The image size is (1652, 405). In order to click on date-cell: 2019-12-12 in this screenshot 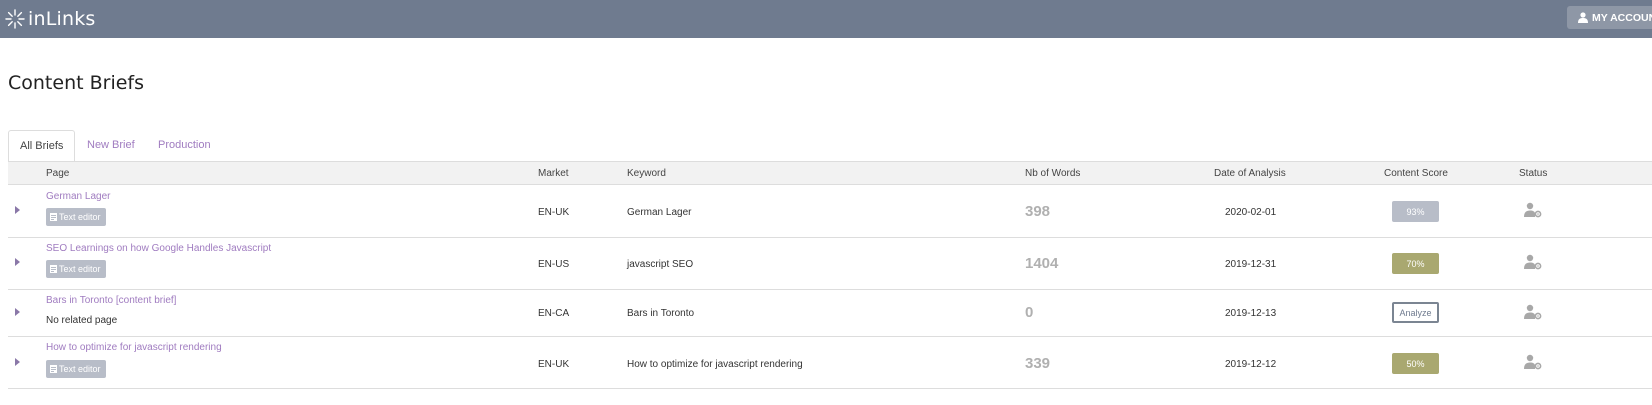, I will do `click(1251, 364)`.